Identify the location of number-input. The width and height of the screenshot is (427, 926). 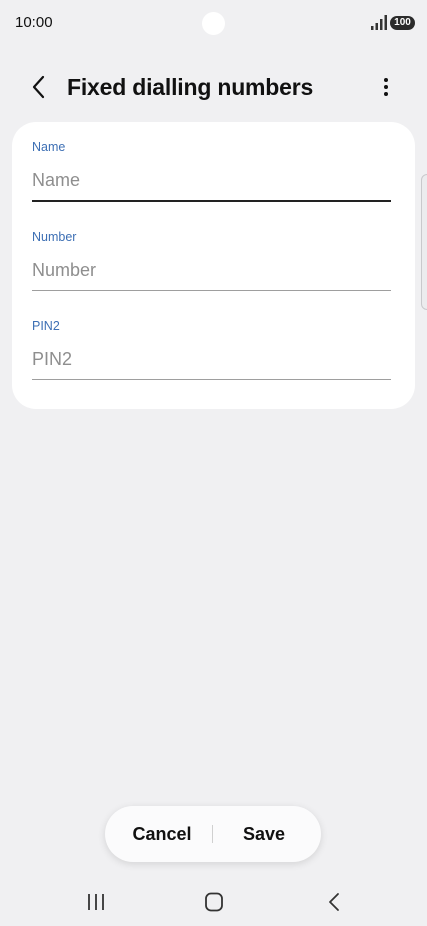
(211, 270).